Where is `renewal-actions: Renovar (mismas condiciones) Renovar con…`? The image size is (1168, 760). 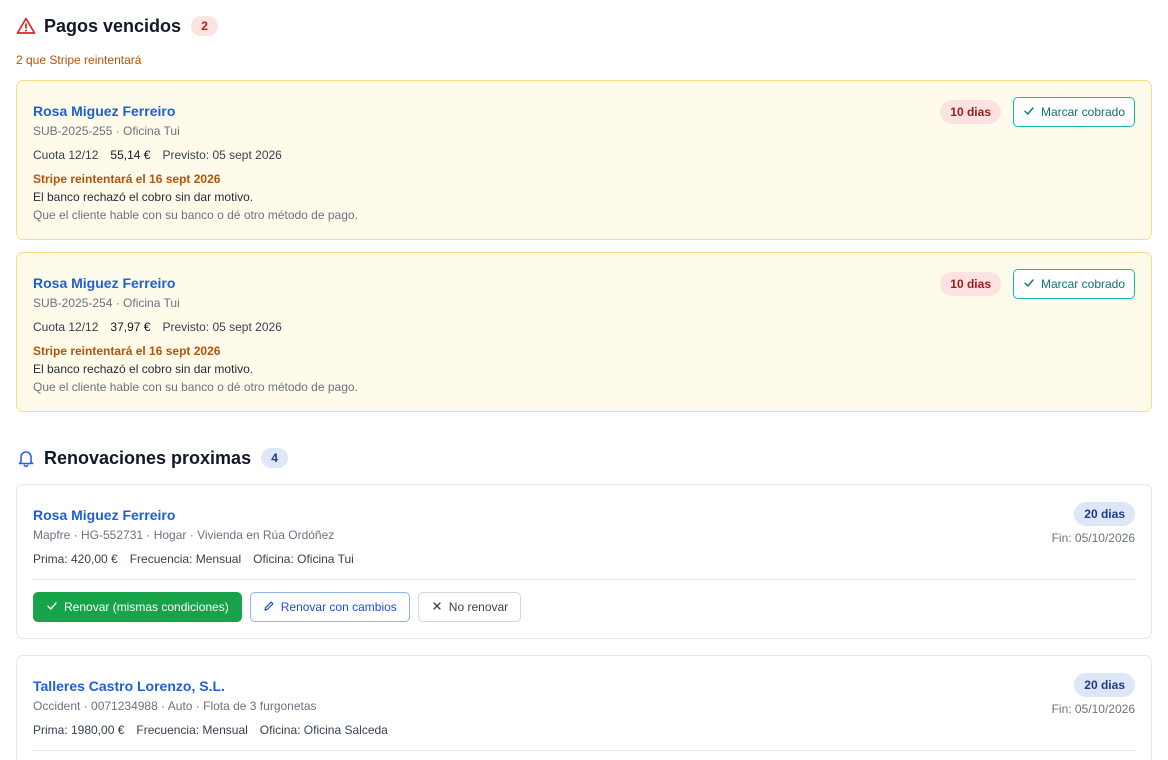
renewal-actions: Renovar (mismas condiciones) Renovar con… is located at coordinates (277, 607).